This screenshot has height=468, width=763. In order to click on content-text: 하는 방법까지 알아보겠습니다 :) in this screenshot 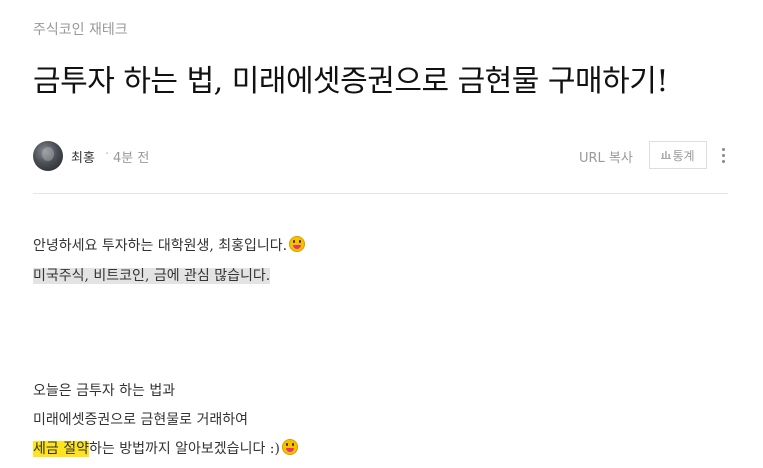, I will do `click(184, 449)`.